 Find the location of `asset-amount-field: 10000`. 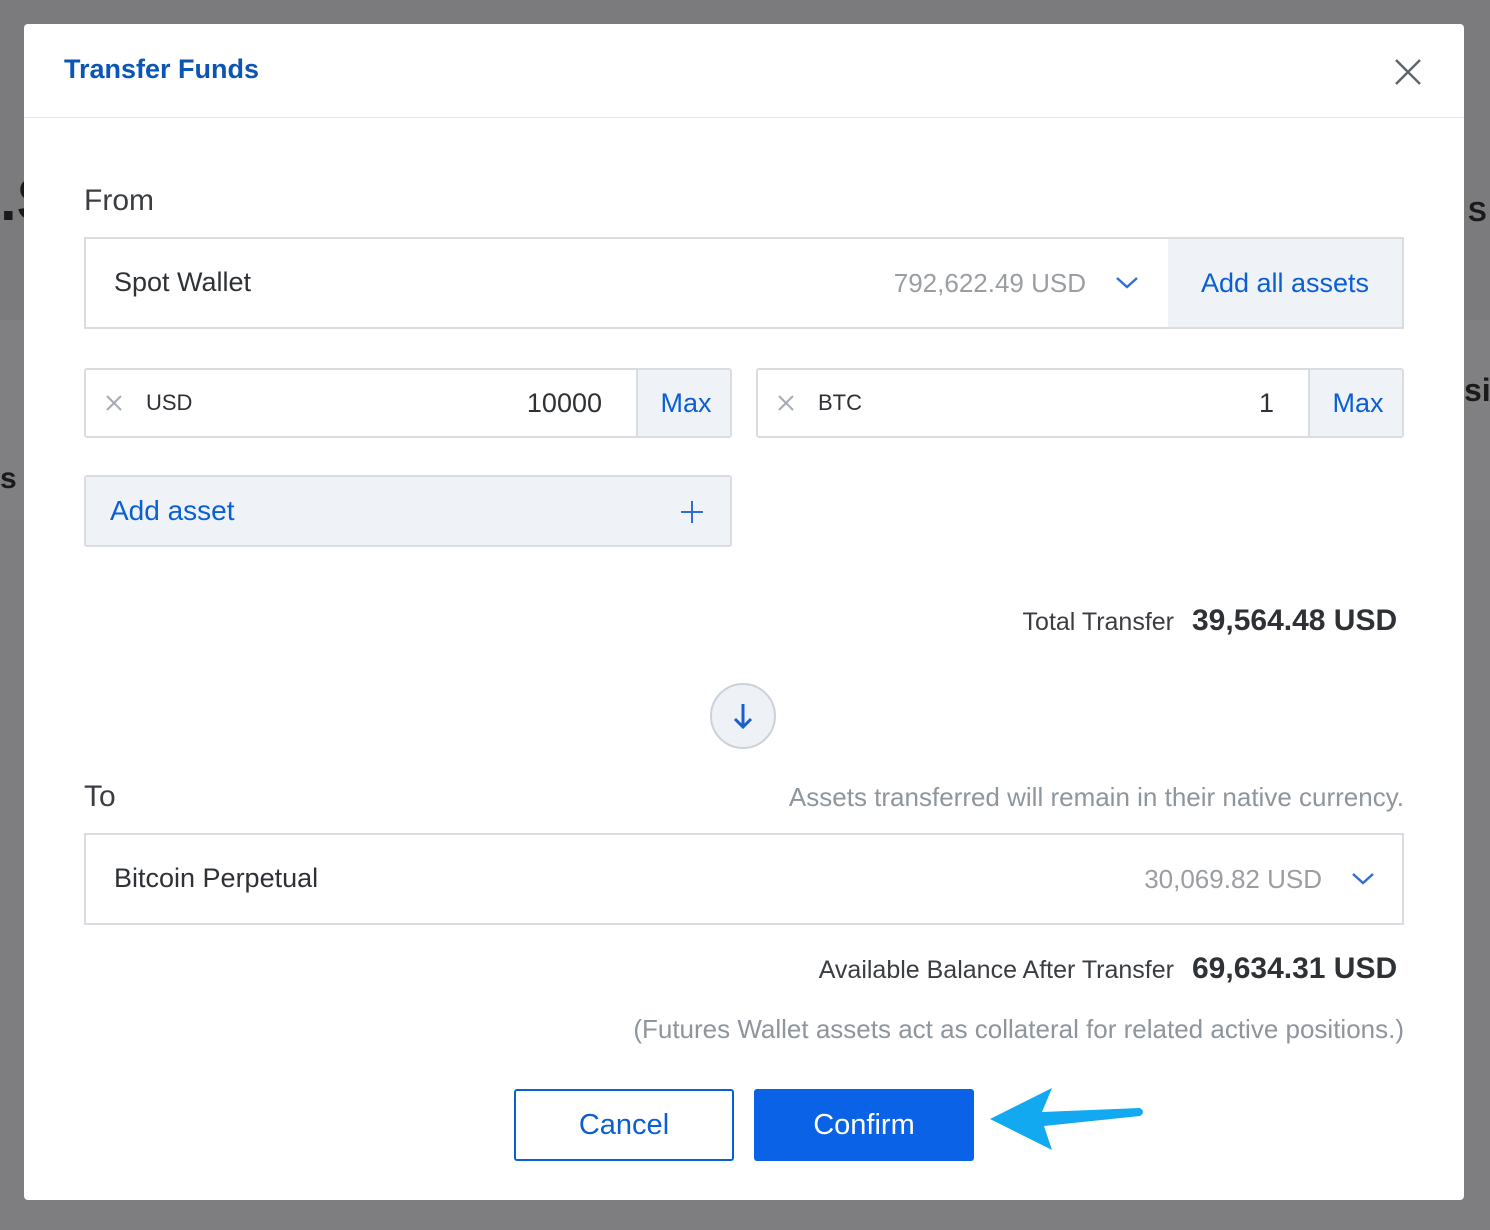

asset-amount-field: 10000 is located at coordinates (564, 403).